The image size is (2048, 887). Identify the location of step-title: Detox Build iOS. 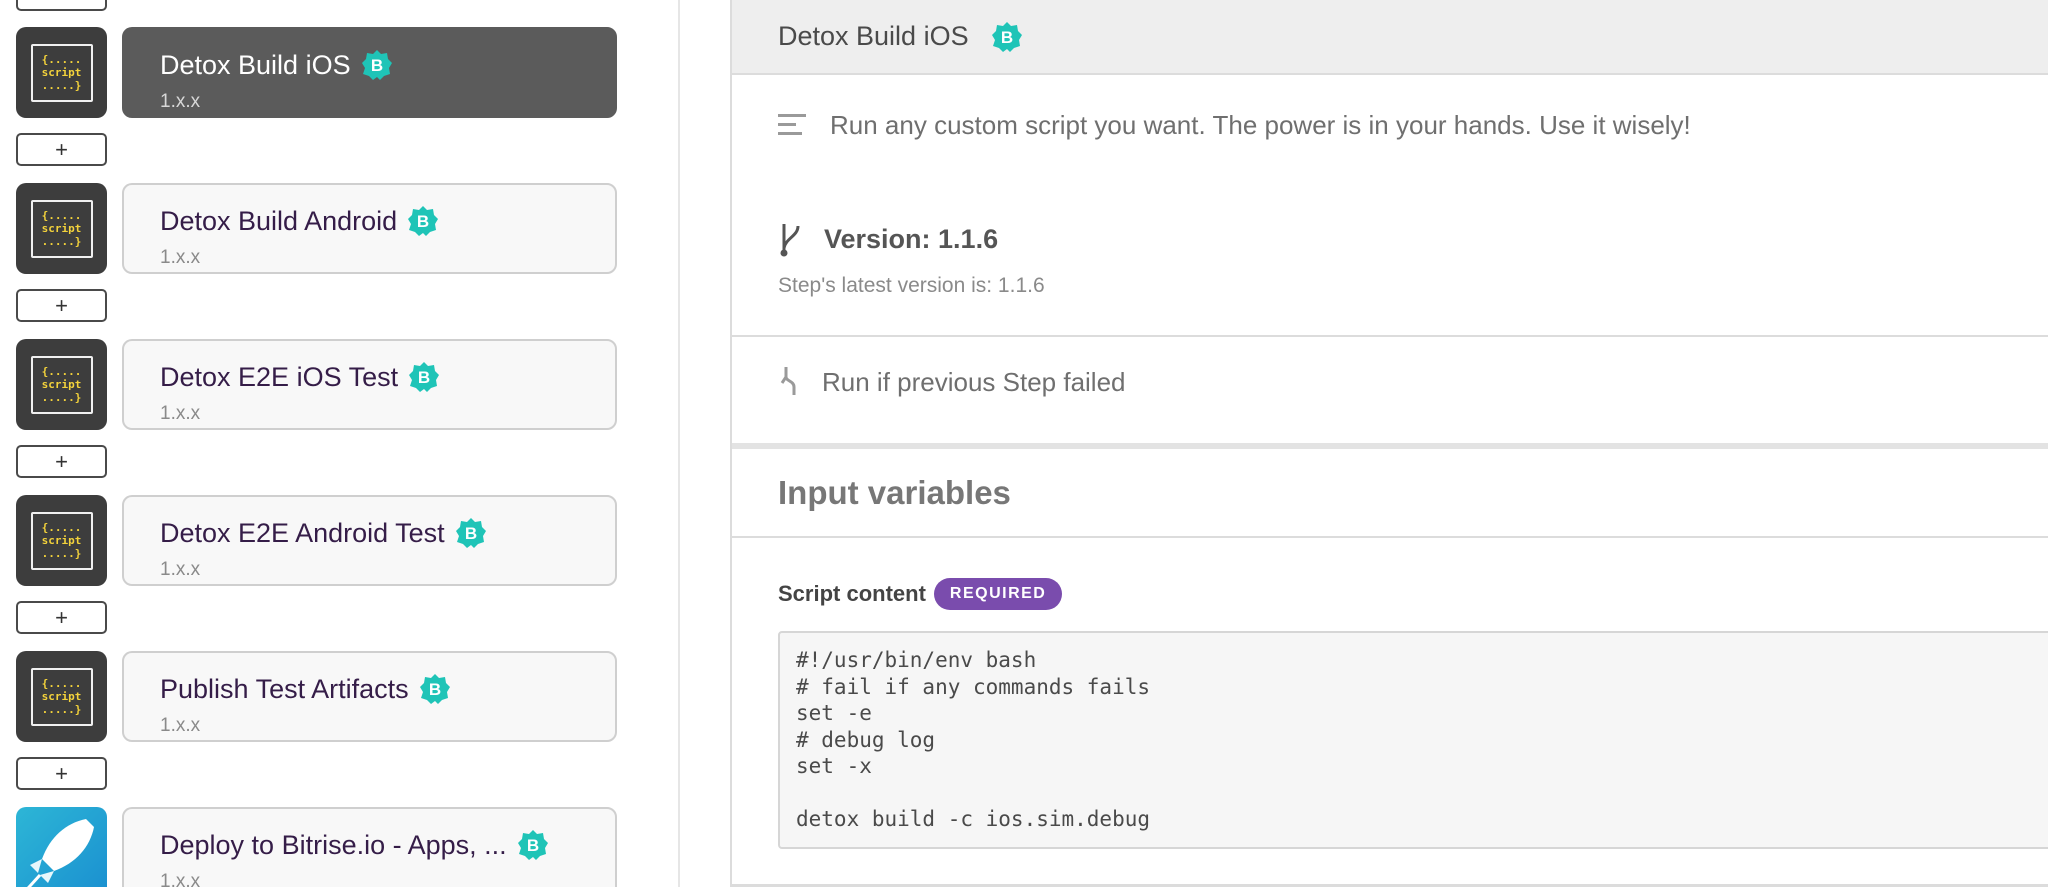
(255, 64).